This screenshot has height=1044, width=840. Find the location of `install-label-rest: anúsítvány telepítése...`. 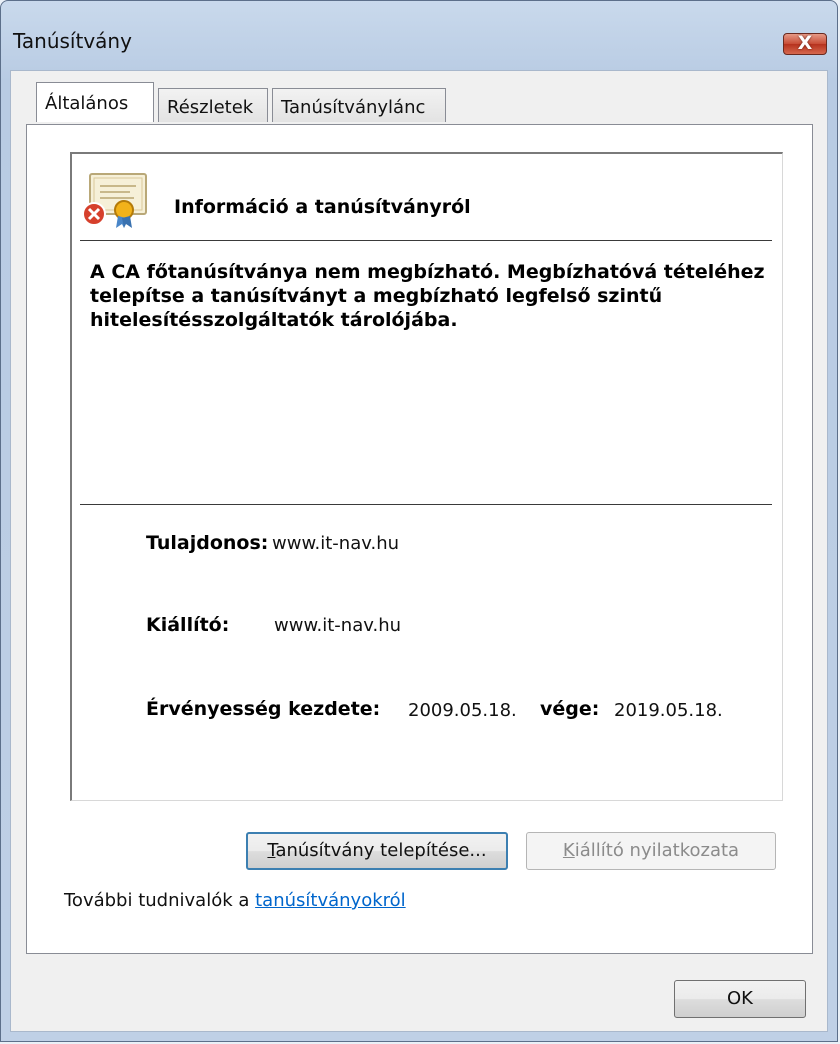

install-label-rest: anúsítvány telepítése... is located at coordinates (381, 850).